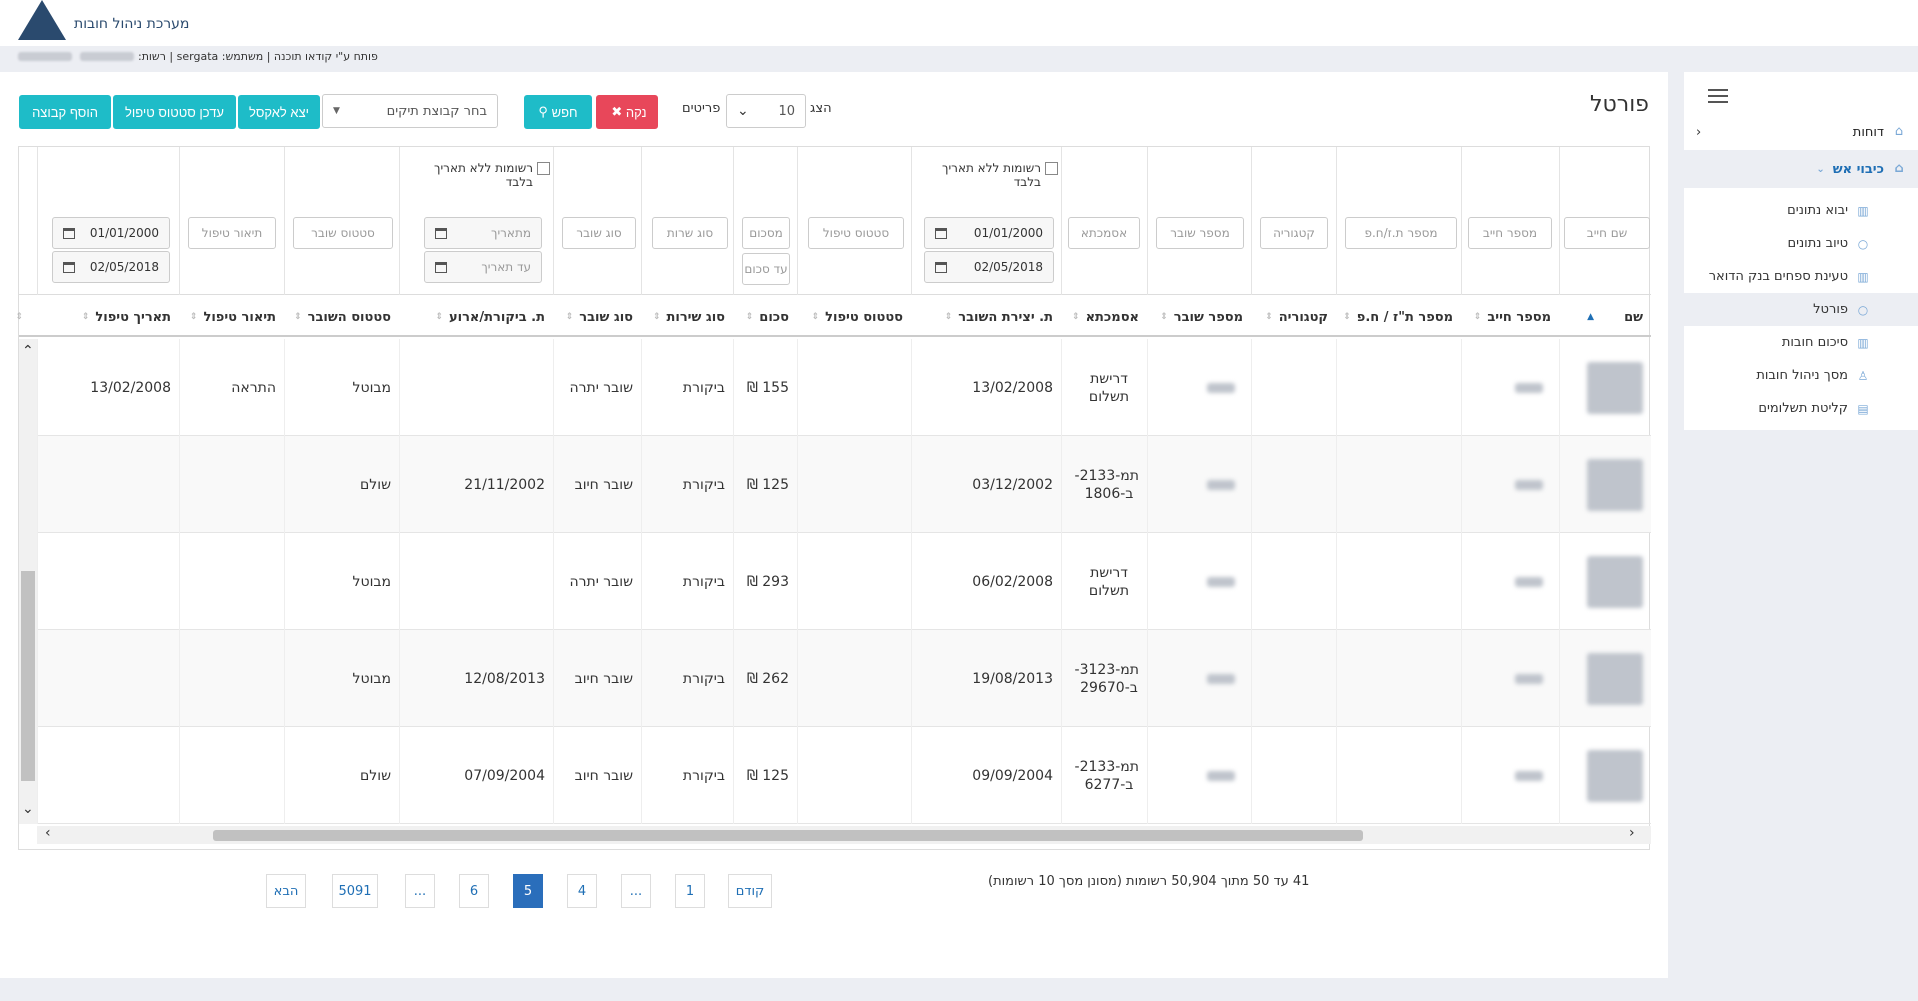 Image resolution: width=1918 pixels, height=1001 pixels. What do you see at coordinates (1830, 309) in the screenshot?
I see `sidebar-item-label: פורטל` at bounding box center [1830, 309].